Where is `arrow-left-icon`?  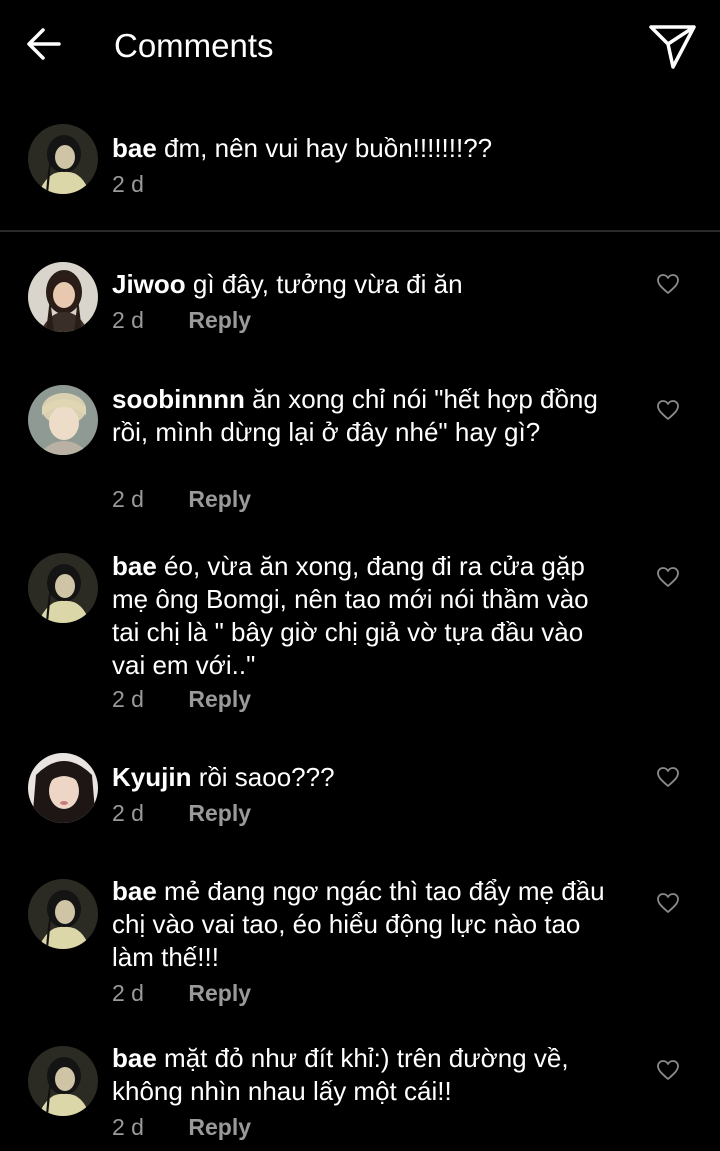 arrow-left-icon is located at coordinates (44, 44).